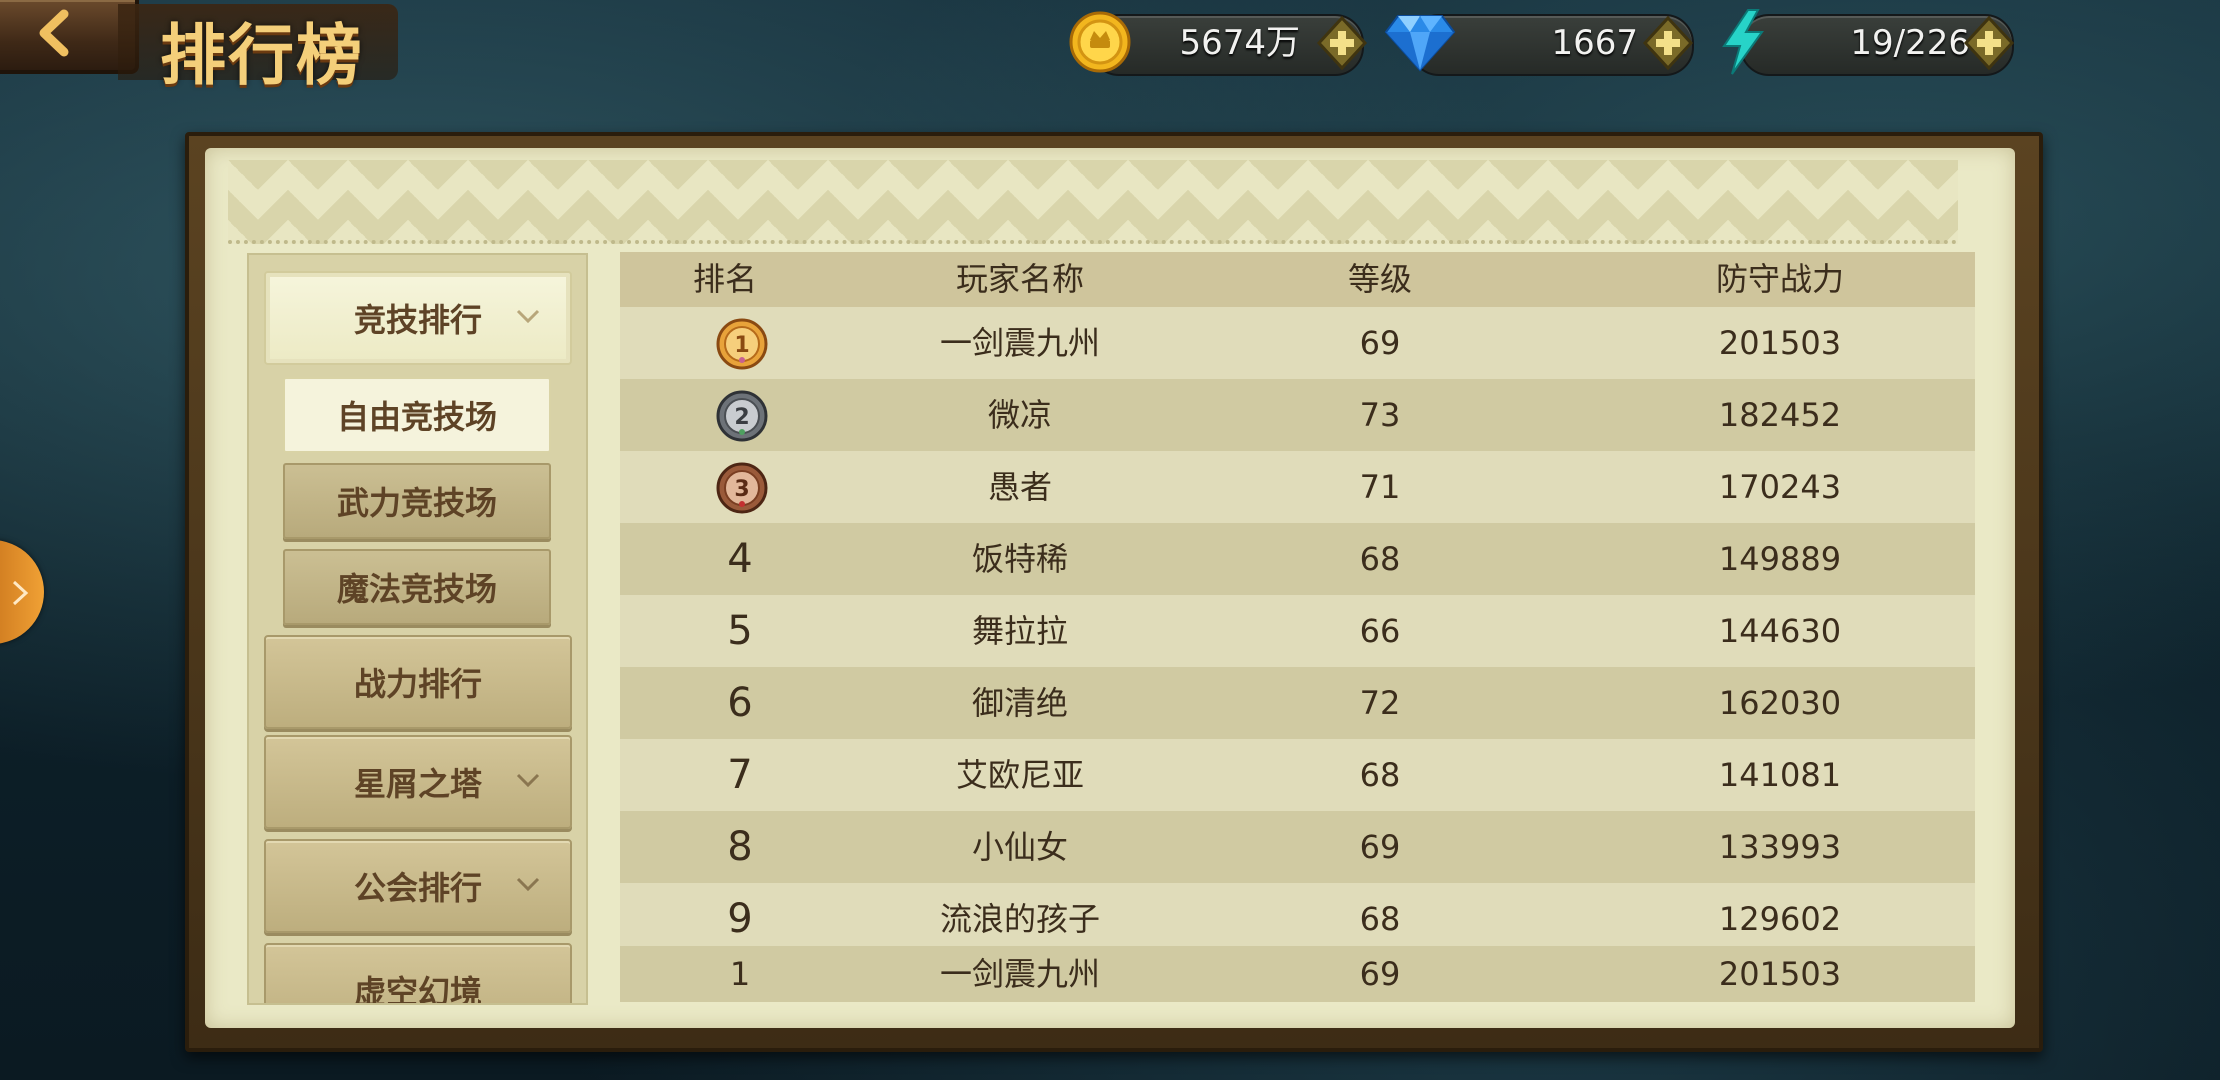 The image size is (2220, 1080). What do you see at coordinates (1379, 279) in the screenshot?
I see `column-header-level: 等级` at bounding box center [1379, 279].